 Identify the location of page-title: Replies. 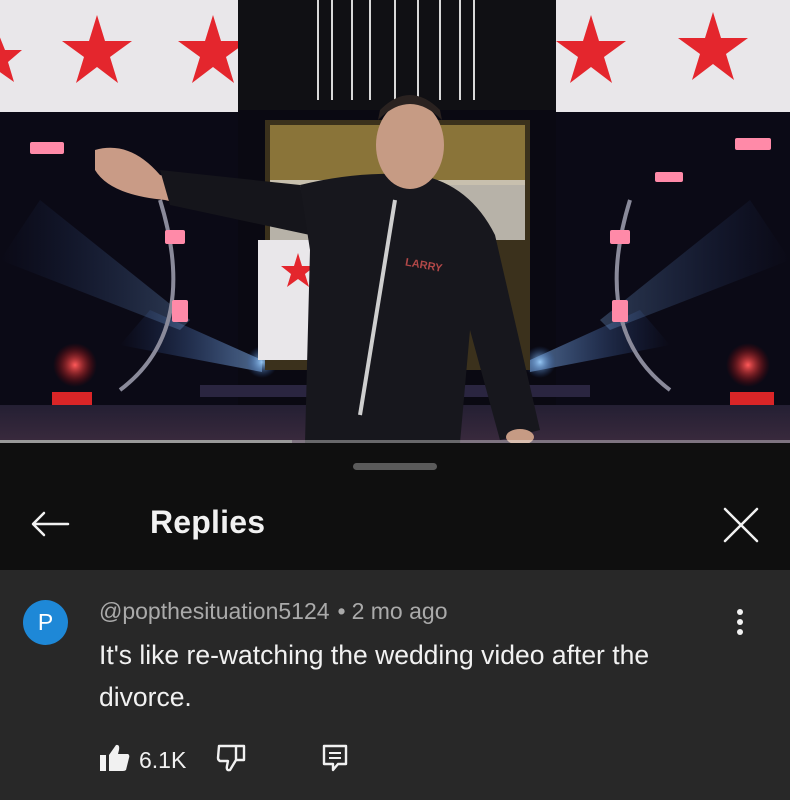
(208, 522).